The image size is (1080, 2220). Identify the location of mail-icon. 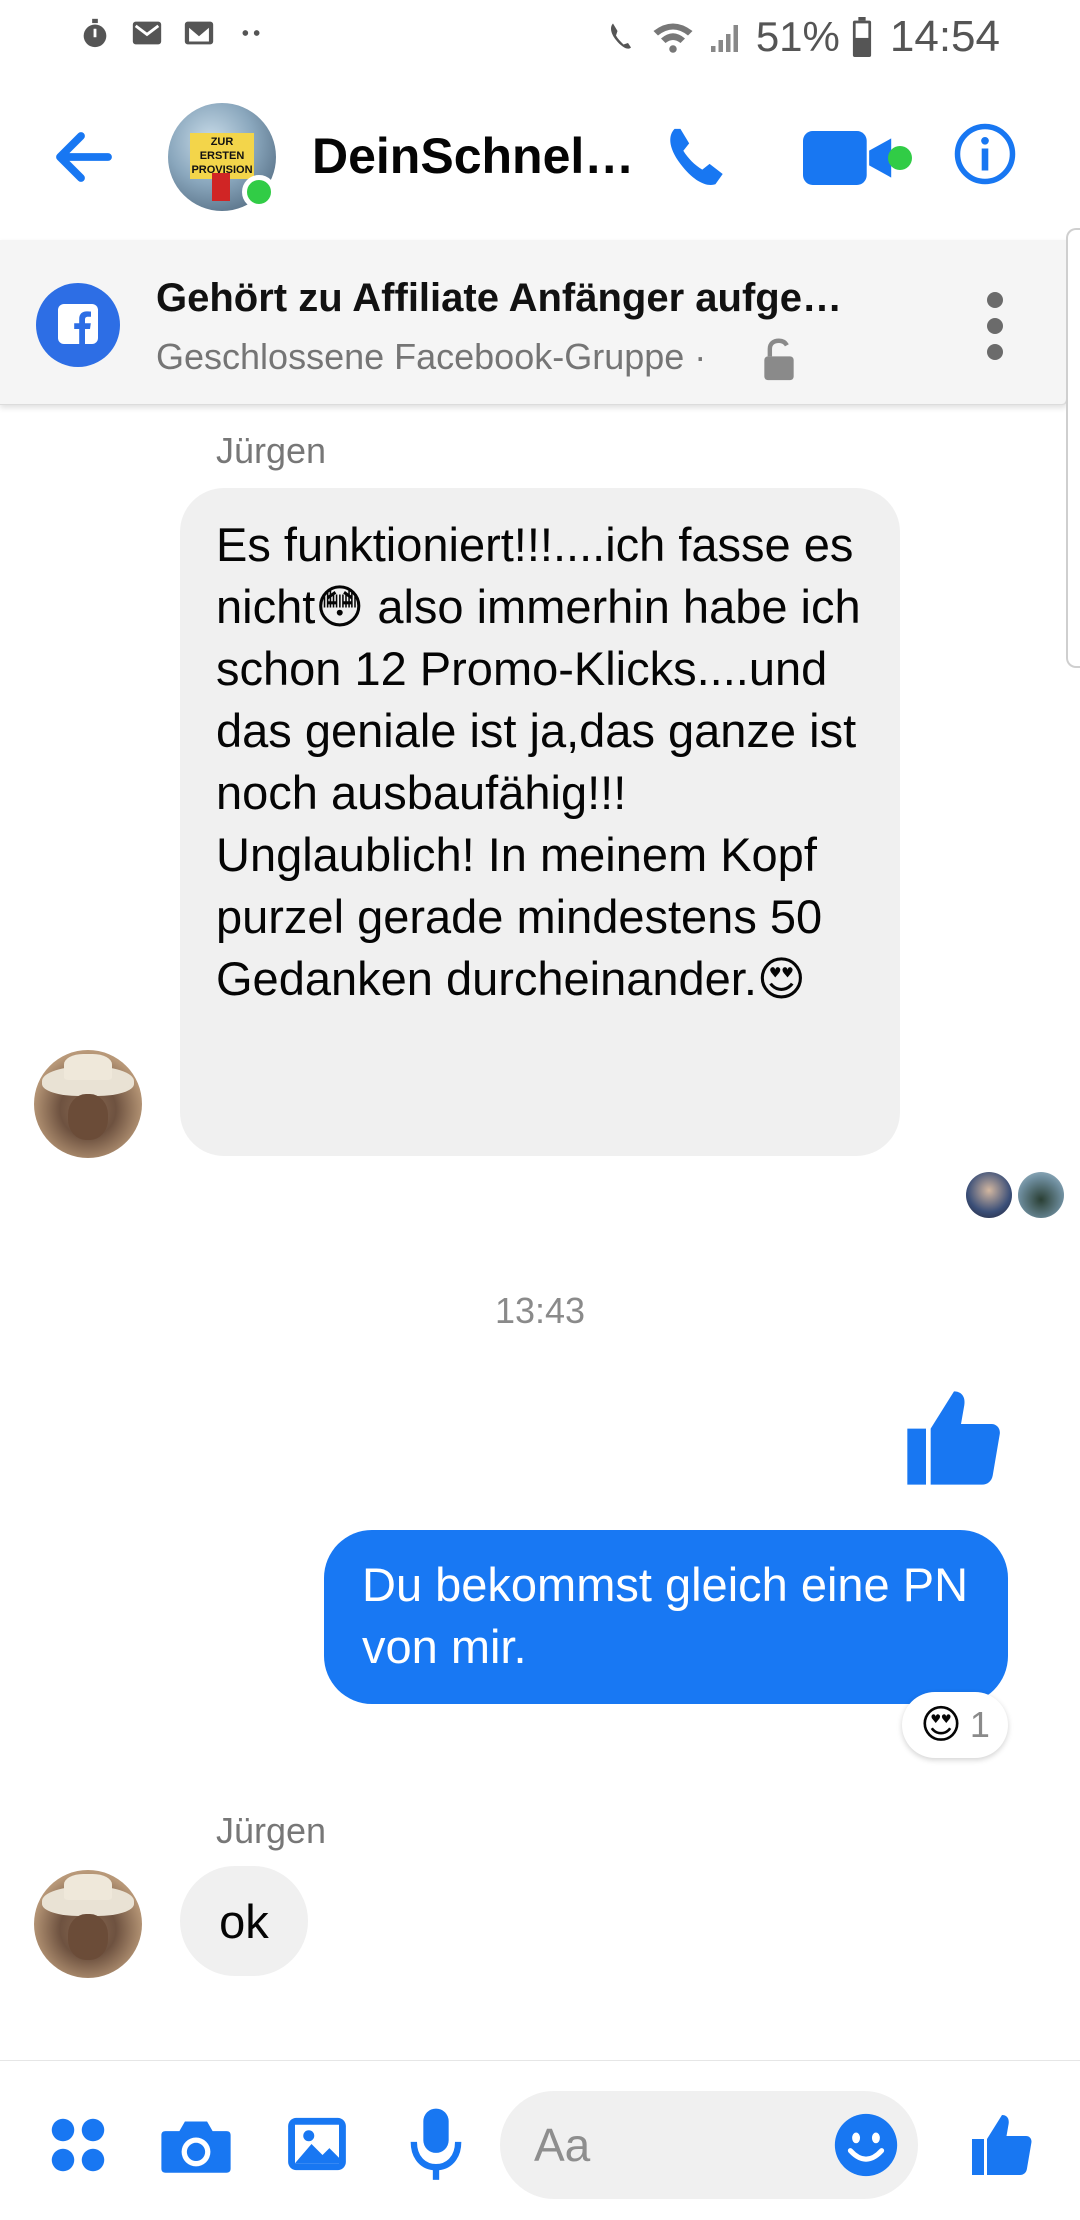
(199, 33).